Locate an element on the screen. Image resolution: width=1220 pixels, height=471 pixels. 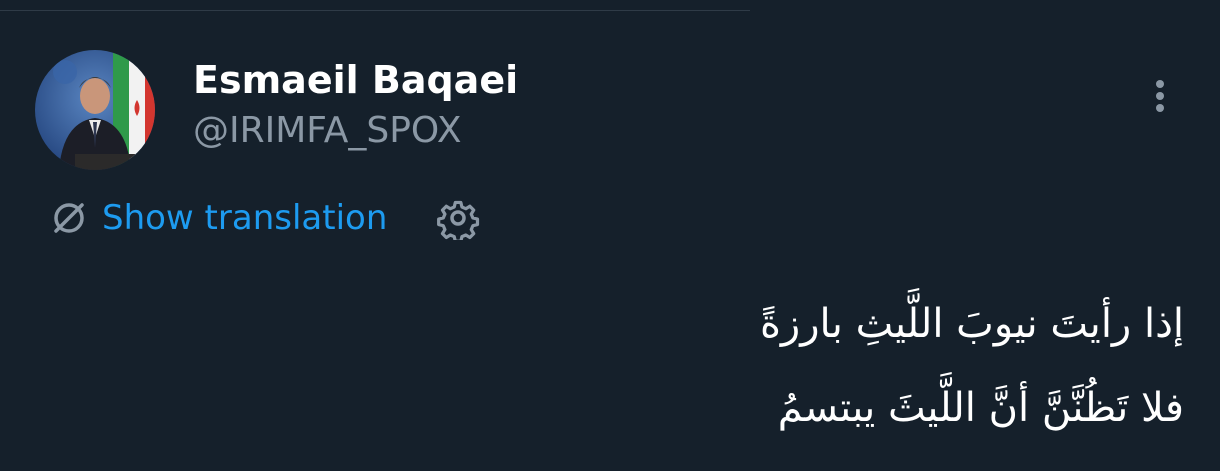
more-options-button is located at coordinates (1160, 96).